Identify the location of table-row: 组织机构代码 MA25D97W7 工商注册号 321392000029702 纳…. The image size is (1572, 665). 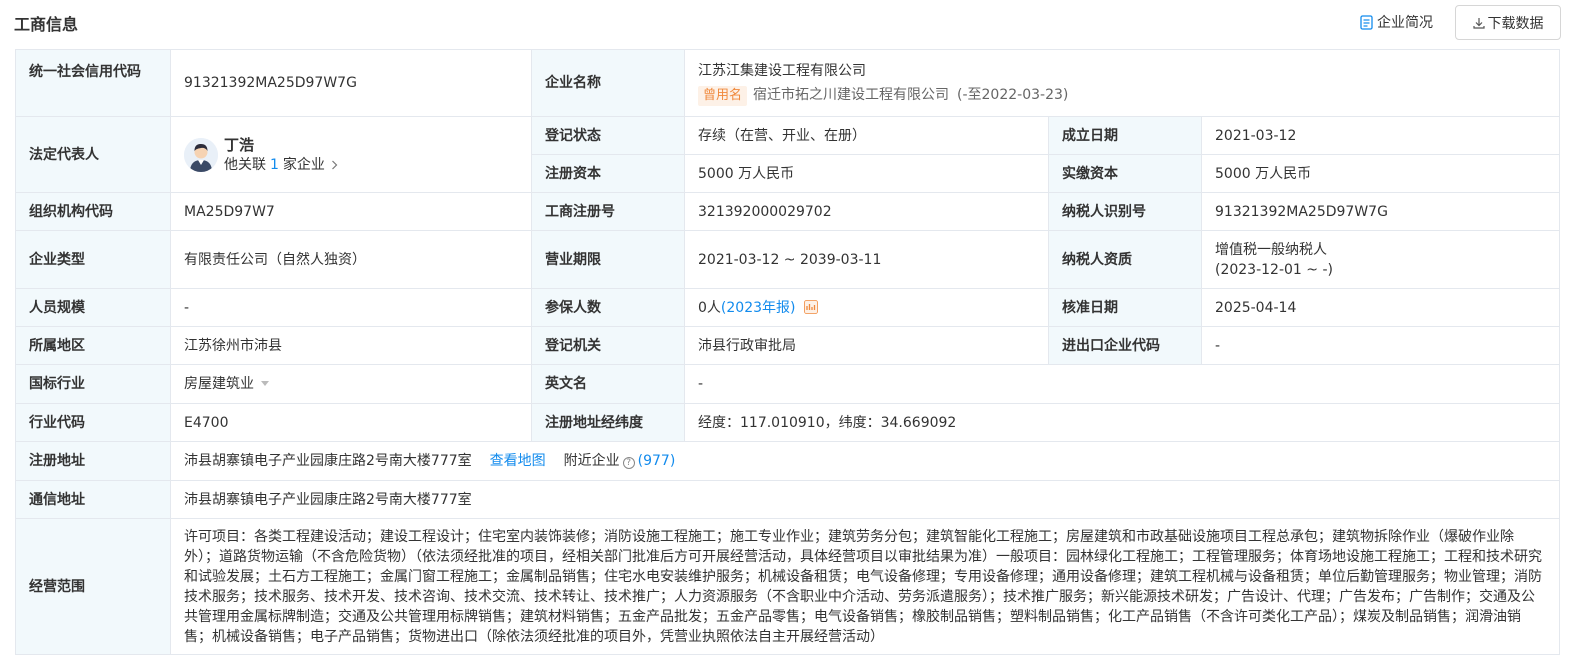
(787, 211).